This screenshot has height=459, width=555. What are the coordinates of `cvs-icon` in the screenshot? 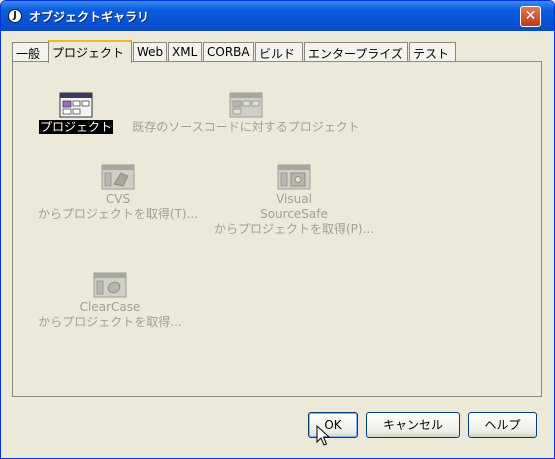 It's located at (118, 177).